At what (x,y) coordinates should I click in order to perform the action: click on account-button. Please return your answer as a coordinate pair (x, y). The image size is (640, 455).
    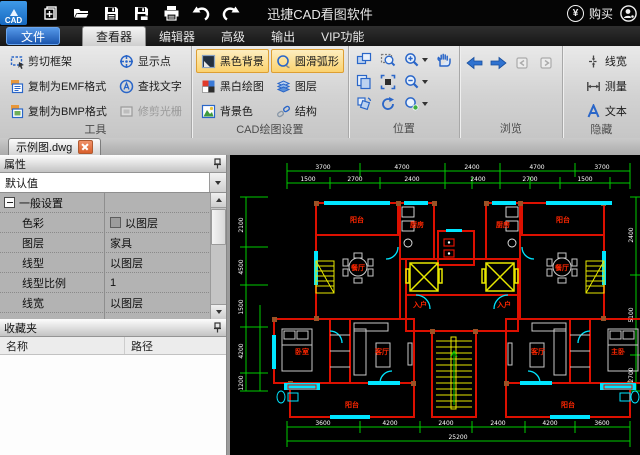
    Looking at the image, I should click on (628, 13).